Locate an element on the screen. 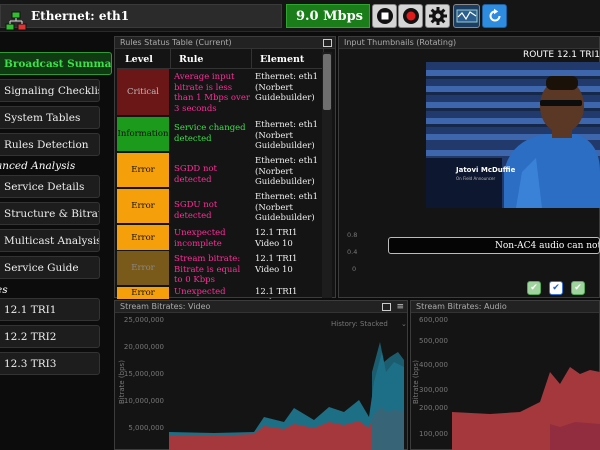 Image resolution: width=600 pixels, height=450 pixels. caption-subtitle: On Field Announcer is located at coordinates (475, 178).